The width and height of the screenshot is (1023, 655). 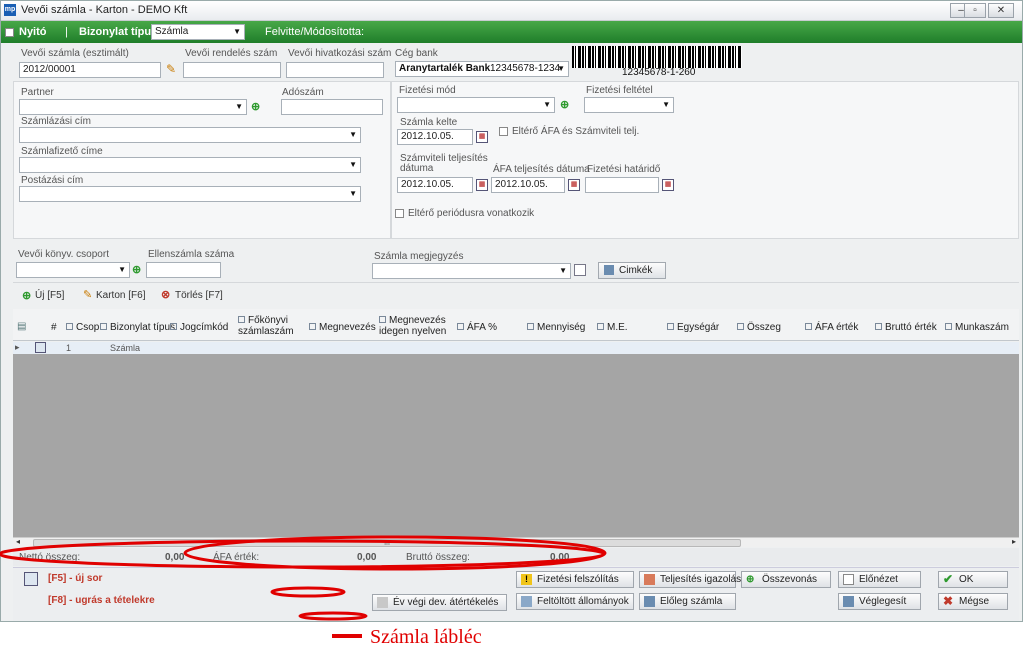 What do you see at coordinates (687, 601) in the screenshot?
I see `advance-invoice-button: Előleg számla` at bounding box center [687, 601].